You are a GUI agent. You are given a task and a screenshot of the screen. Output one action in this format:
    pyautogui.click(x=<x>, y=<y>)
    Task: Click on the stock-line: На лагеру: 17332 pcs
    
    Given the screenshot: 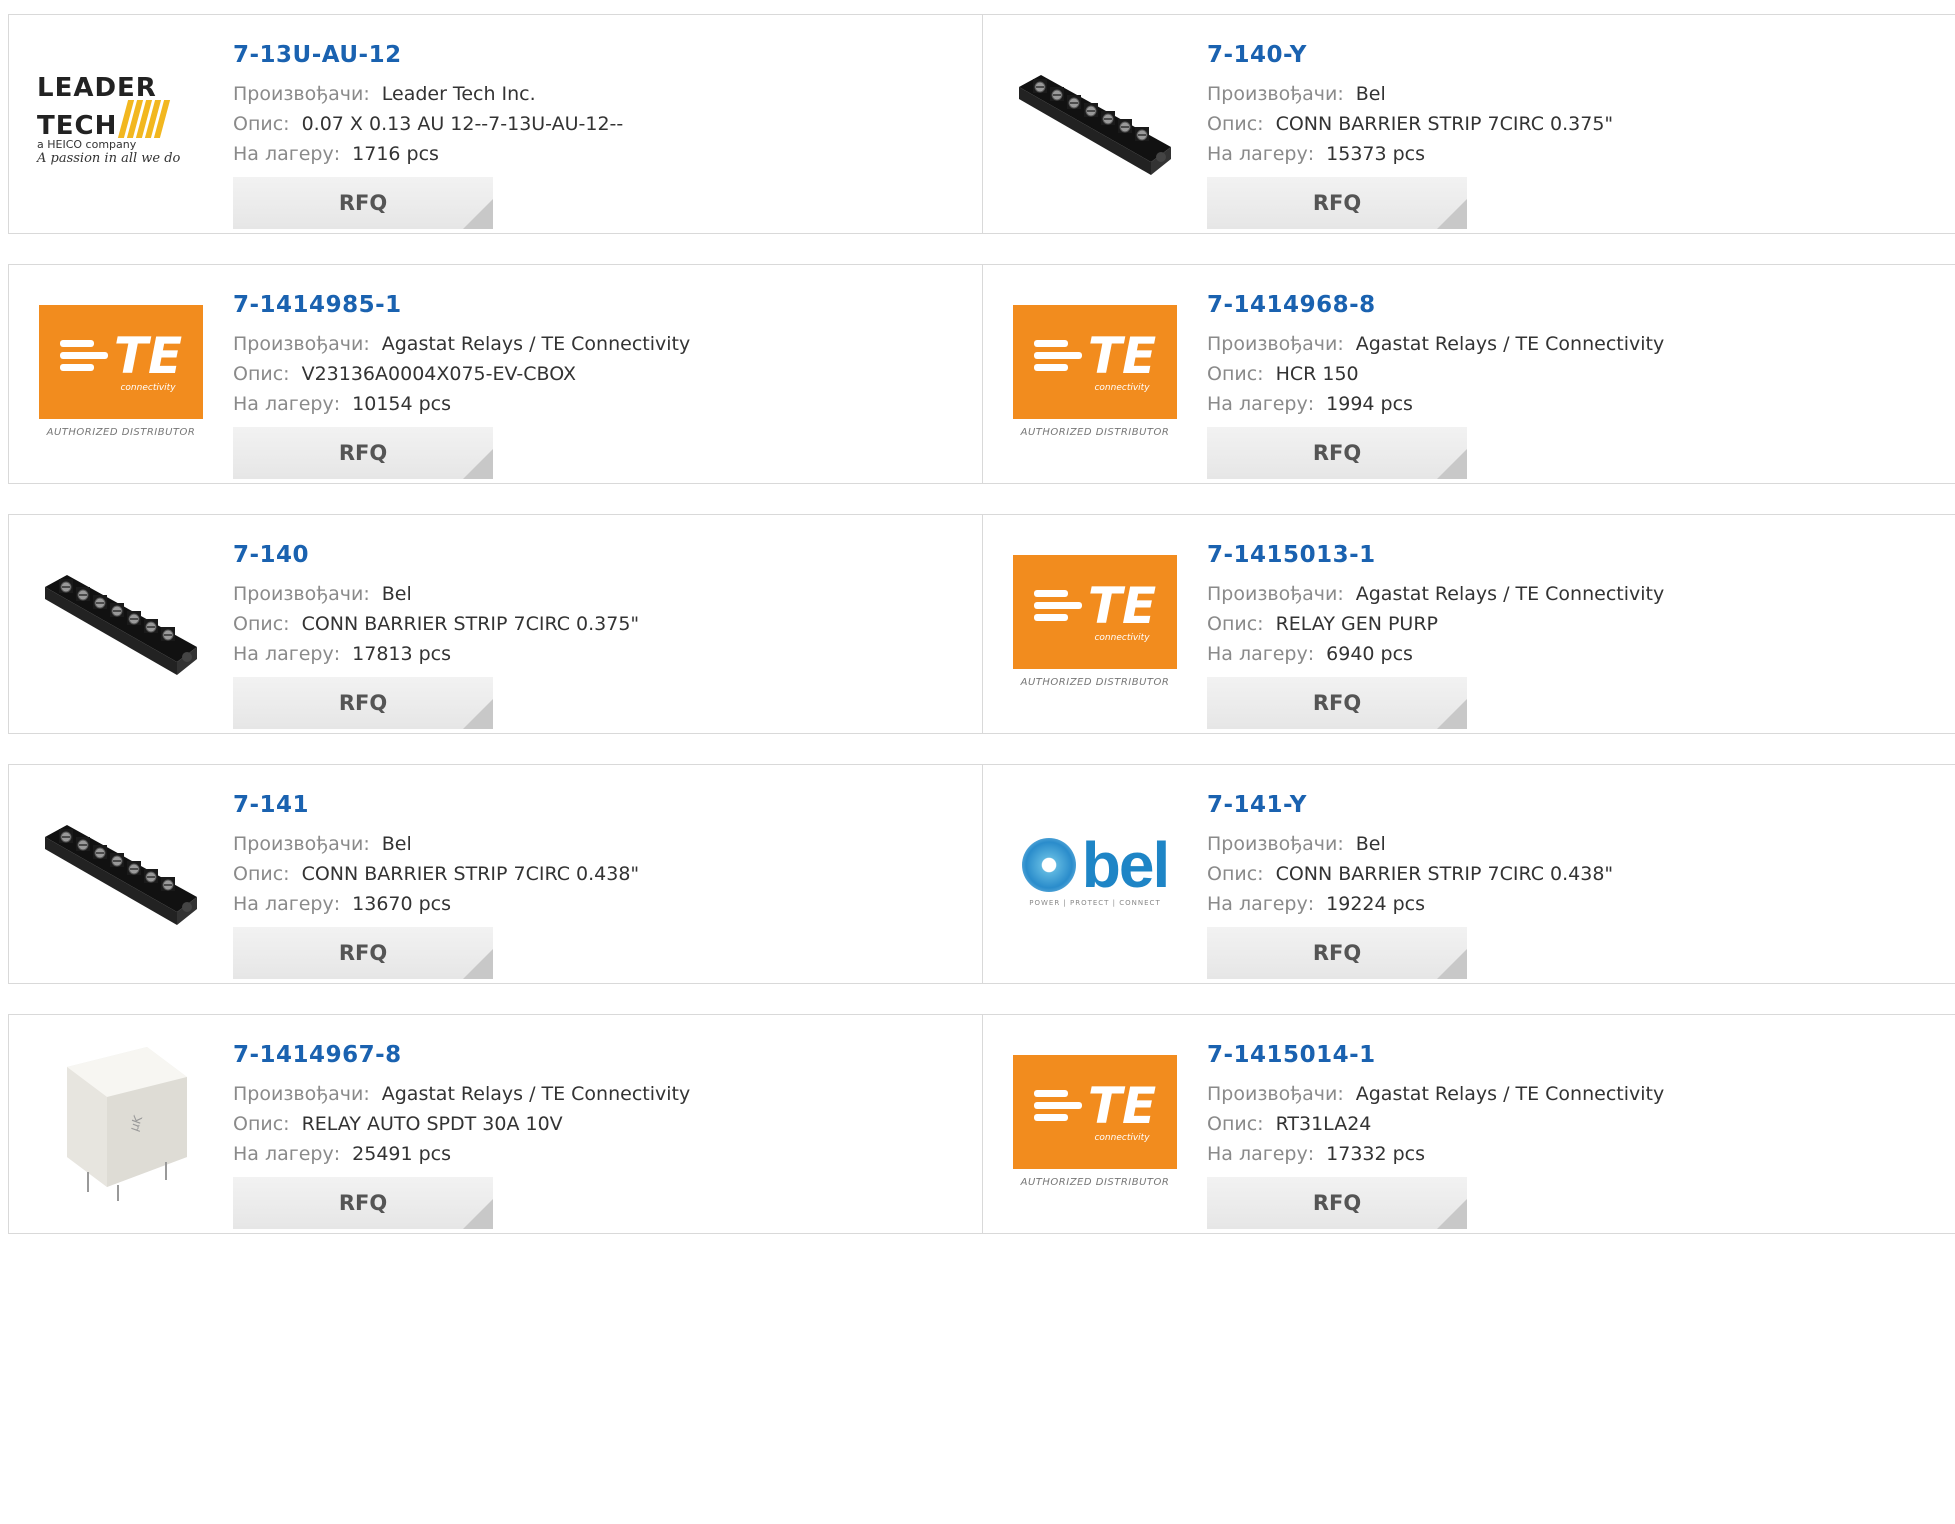 What is the action you would take?
    pyautogui.click(x=1576, y=1154)
    